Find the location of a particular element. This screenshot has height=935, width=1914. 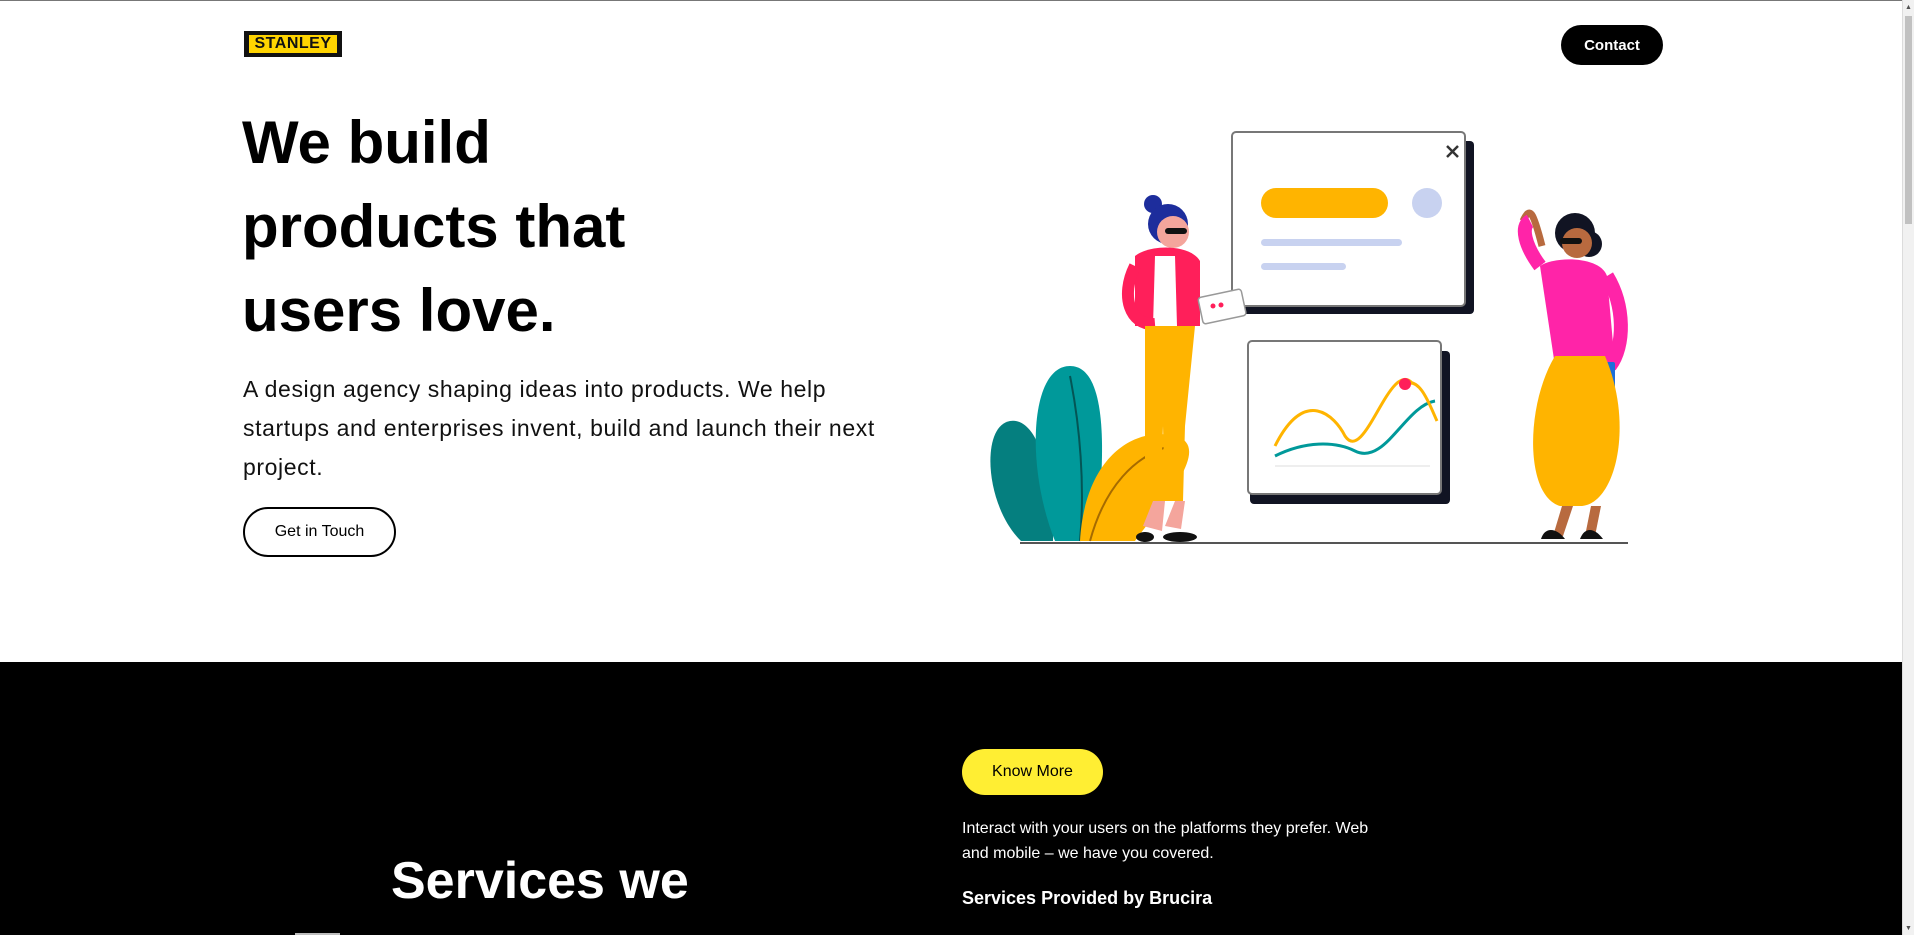

person-left-illustration is located at coordinates (1184, 368).